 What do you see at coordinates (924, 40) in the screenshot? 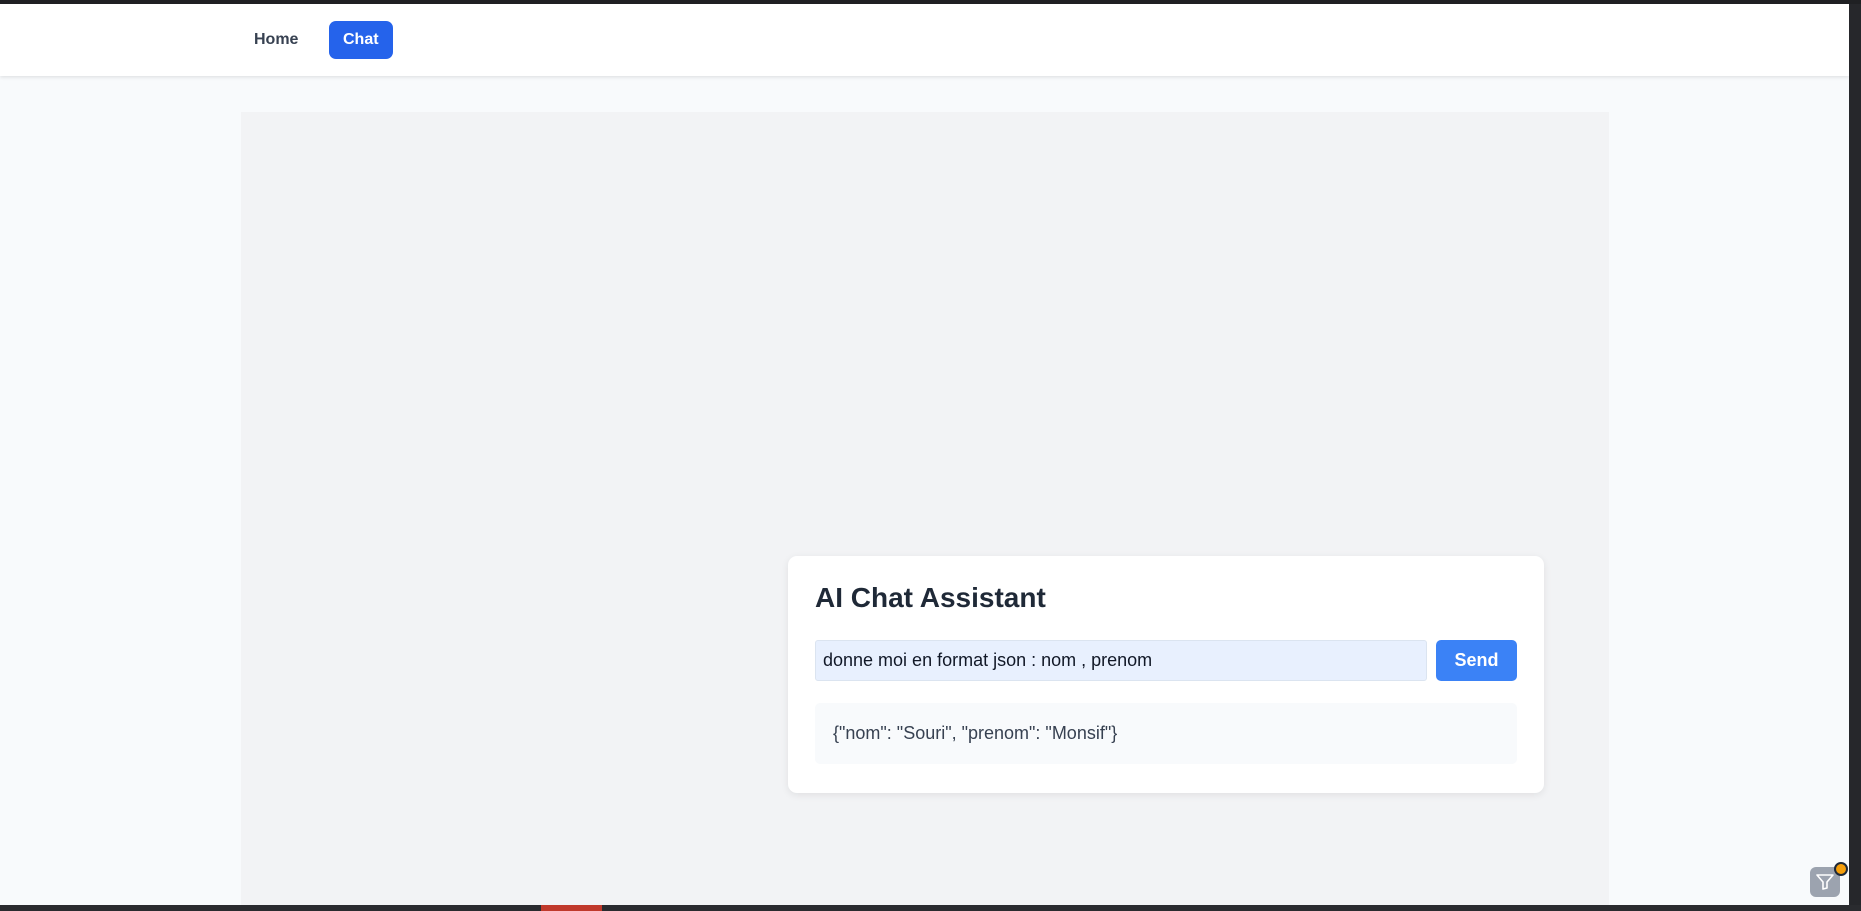
I see `top-navbar: Home Chat` at bounding box center [924, 40].